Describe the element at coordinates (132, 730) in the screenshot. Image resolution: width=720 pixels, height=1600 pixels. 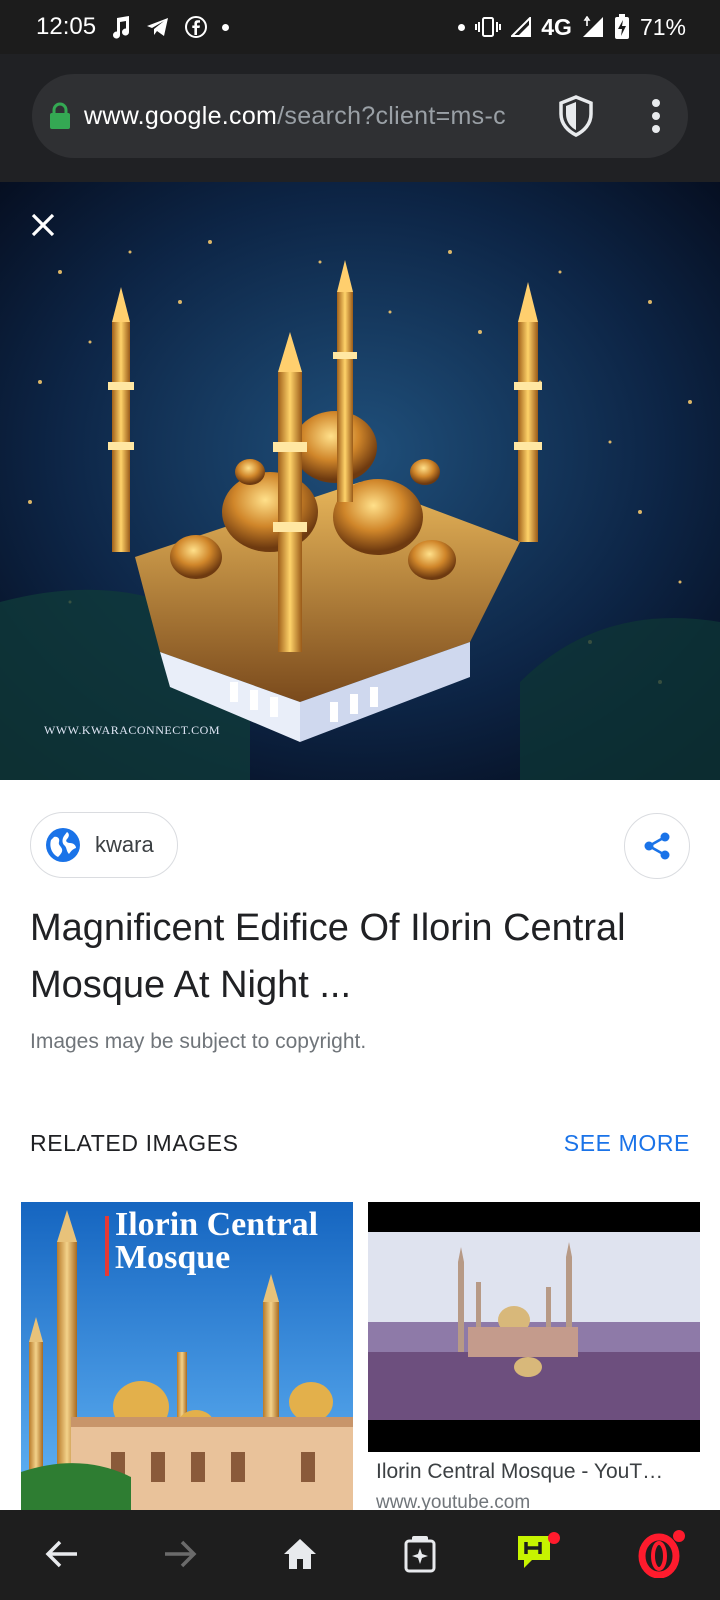
I see `image-watermark: WWW.KWARACONNECT.COM` at that location.